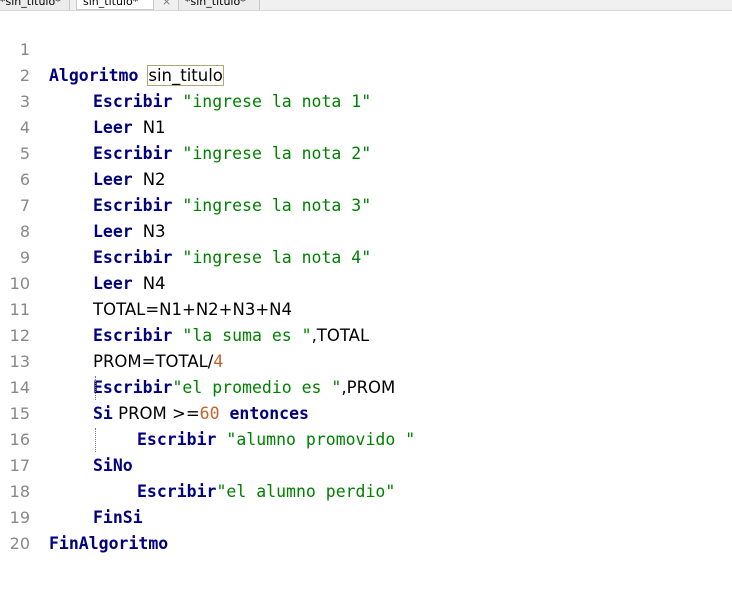 The image size is (732, 598). Describe the element at coordinates (366, 438) in the screenshot. I see `code-line: 16 SiNo` at that location.